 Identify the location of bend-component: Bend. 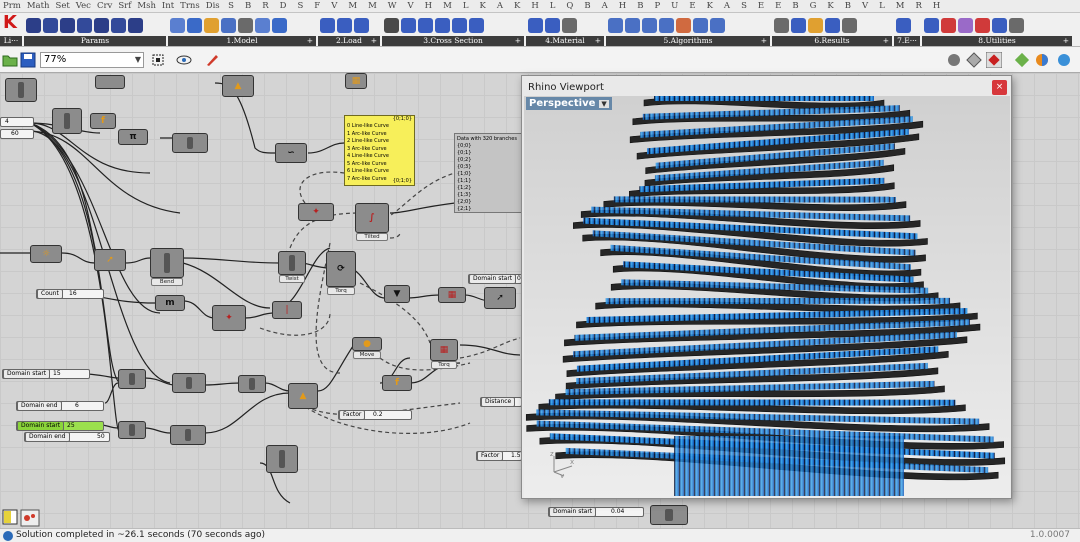
(167, 267).